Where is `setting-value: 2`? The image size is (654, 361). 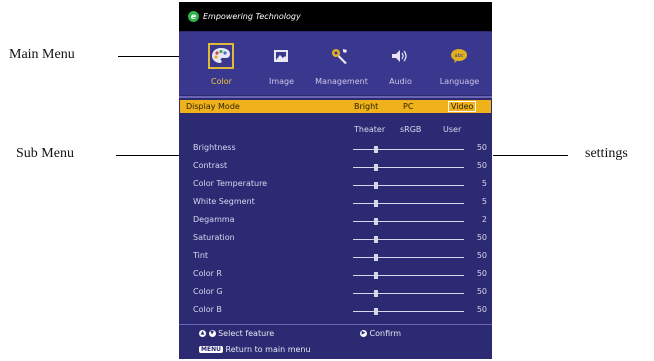
setting-value: 2 is located at coordinates (484, 219).